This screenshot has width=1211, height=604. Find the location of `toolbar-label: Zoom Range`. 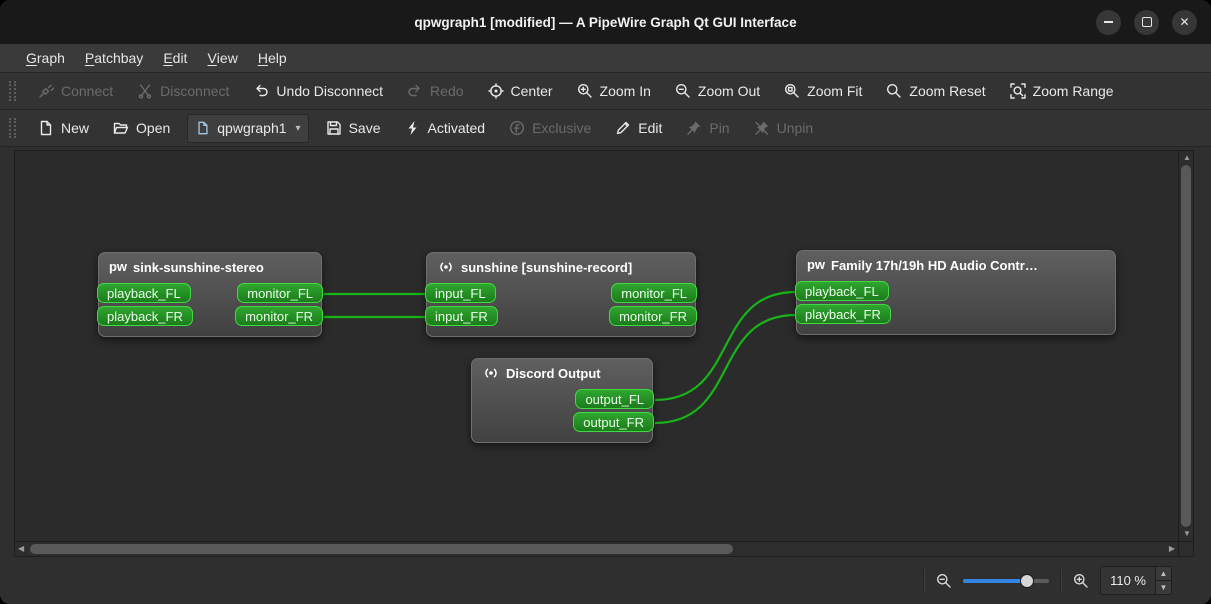

toolbar-label: Zoom Range is located at coordinates (1073, 91).